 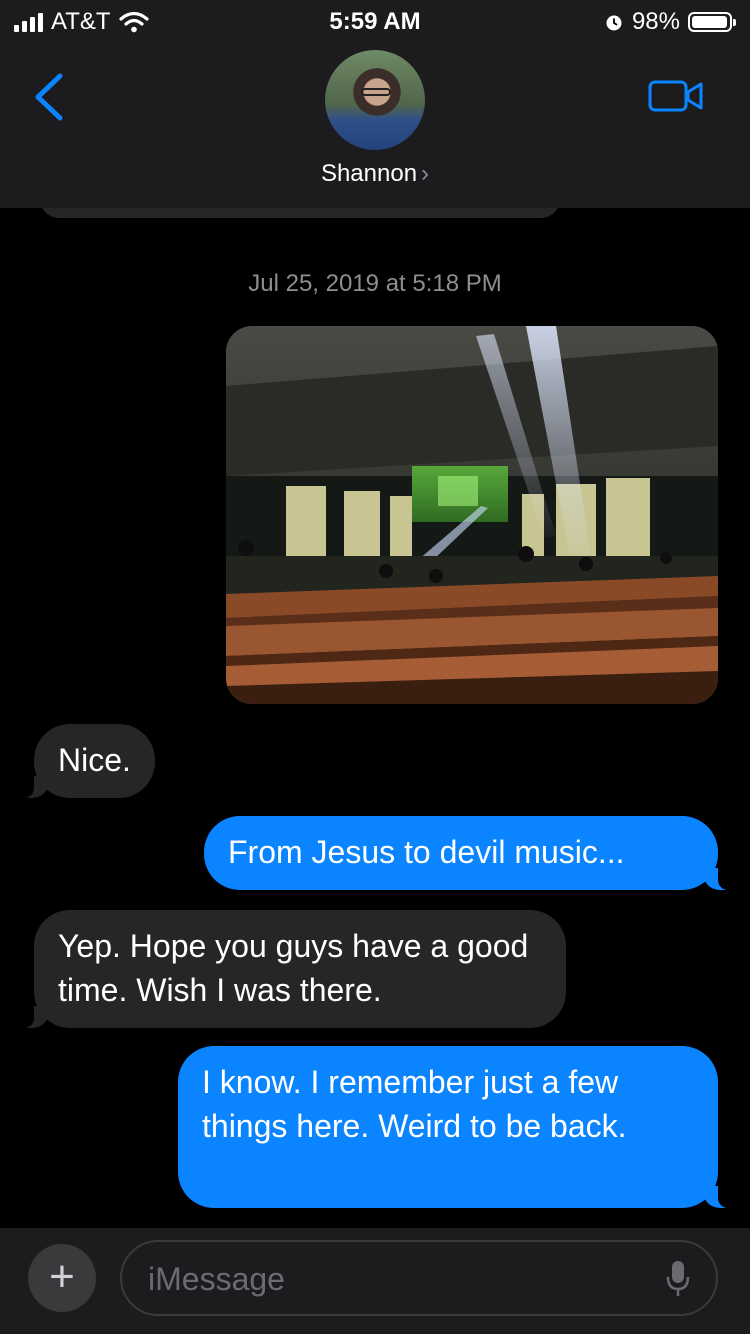 What do you see at coordinates (655, 21) in the screenshot?
I see `battery-percent: 98%` at bounding box center [655, 21].